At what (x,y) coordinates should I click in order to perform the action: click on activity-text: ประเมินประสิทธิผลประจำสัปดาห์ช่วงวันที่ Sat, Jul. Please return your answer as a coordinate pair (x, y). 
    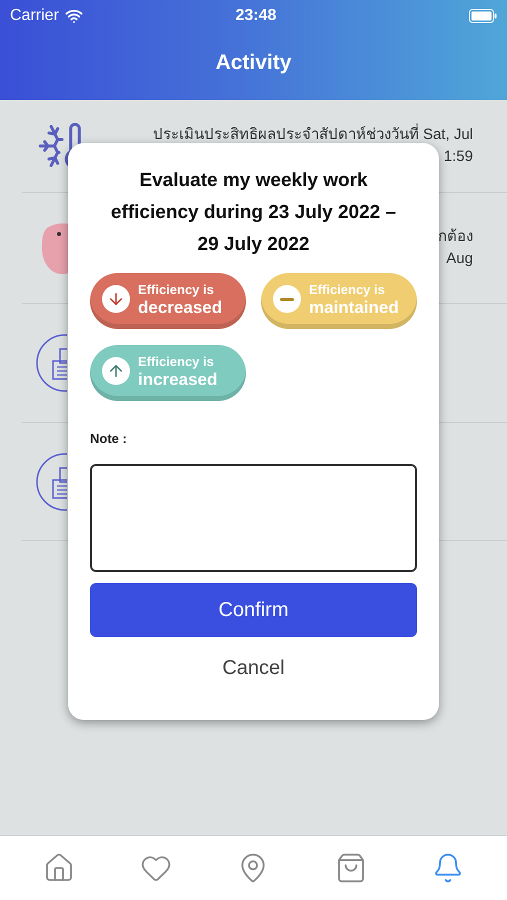
    Looking at the image, I should click on (312, 135).